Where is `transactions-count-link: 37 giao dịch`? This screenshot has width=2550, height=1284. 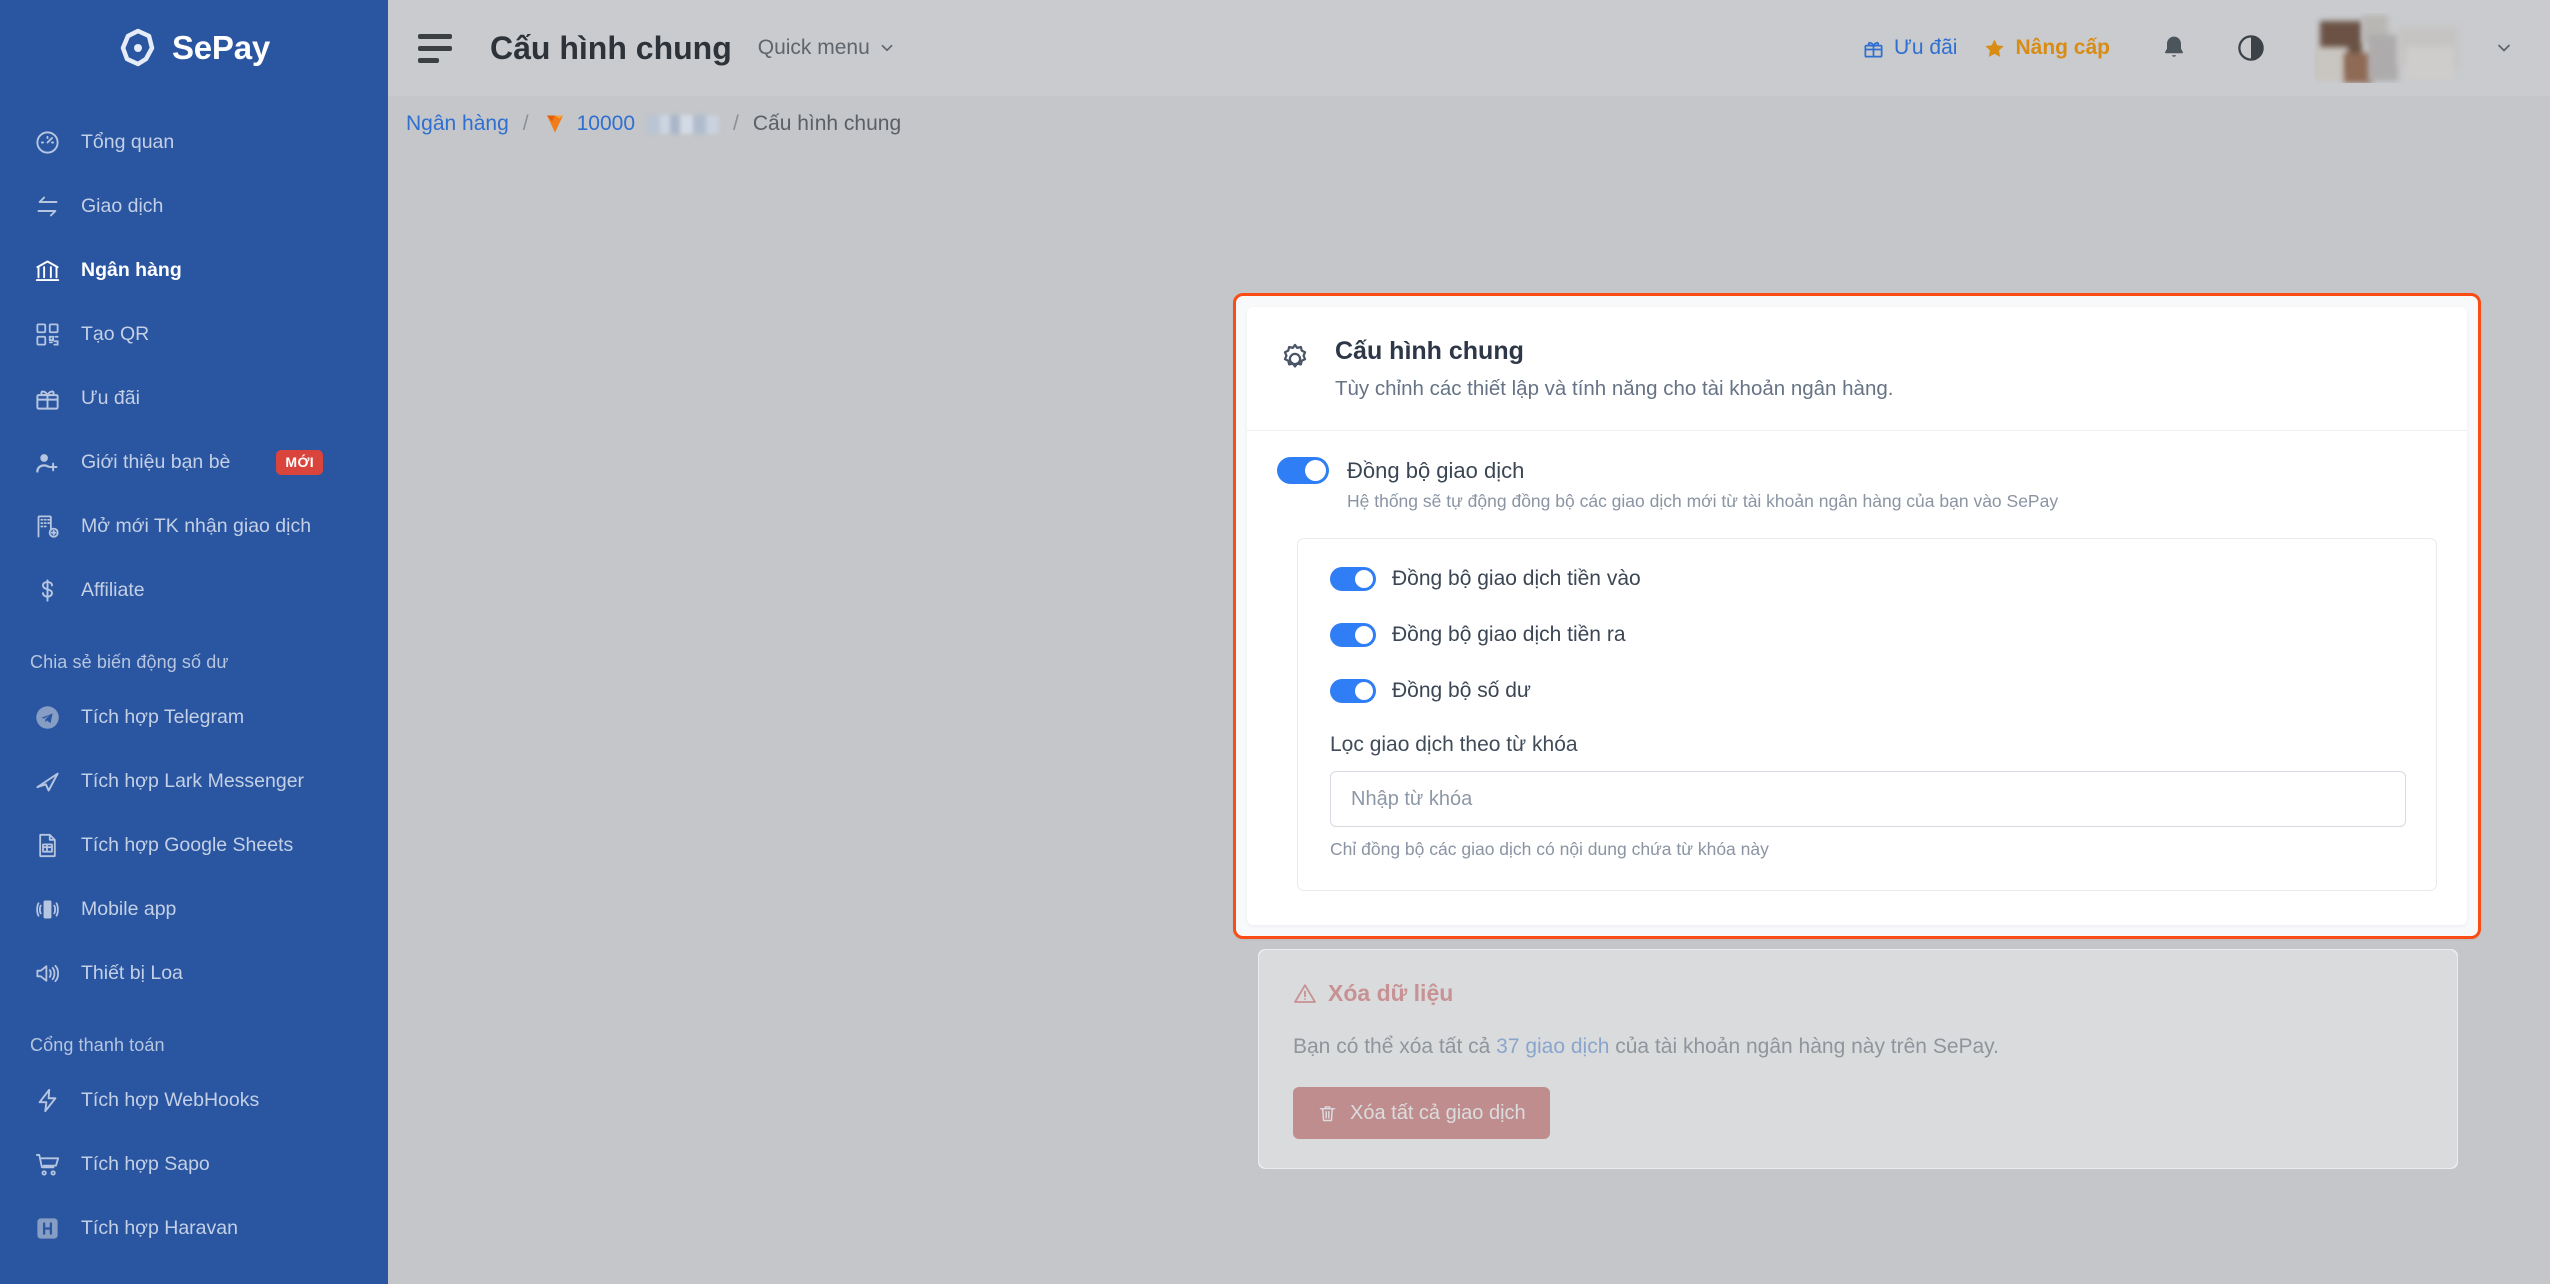
transactions-count-link: 37 giao dịch is located at coordinates (1552, 1046).